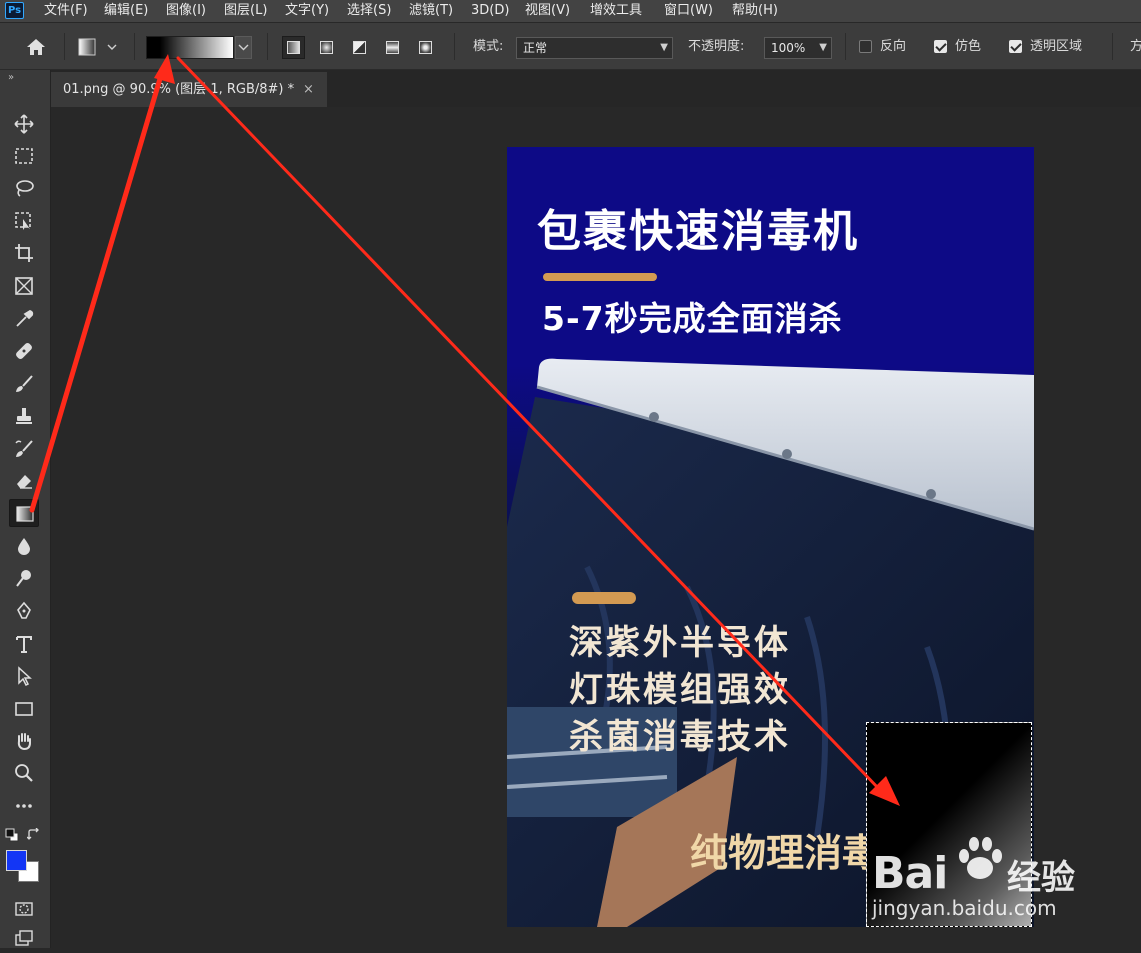 This screenshot has height=953, width=1141. I want to click on close-icon: ×, so click(308, 89).